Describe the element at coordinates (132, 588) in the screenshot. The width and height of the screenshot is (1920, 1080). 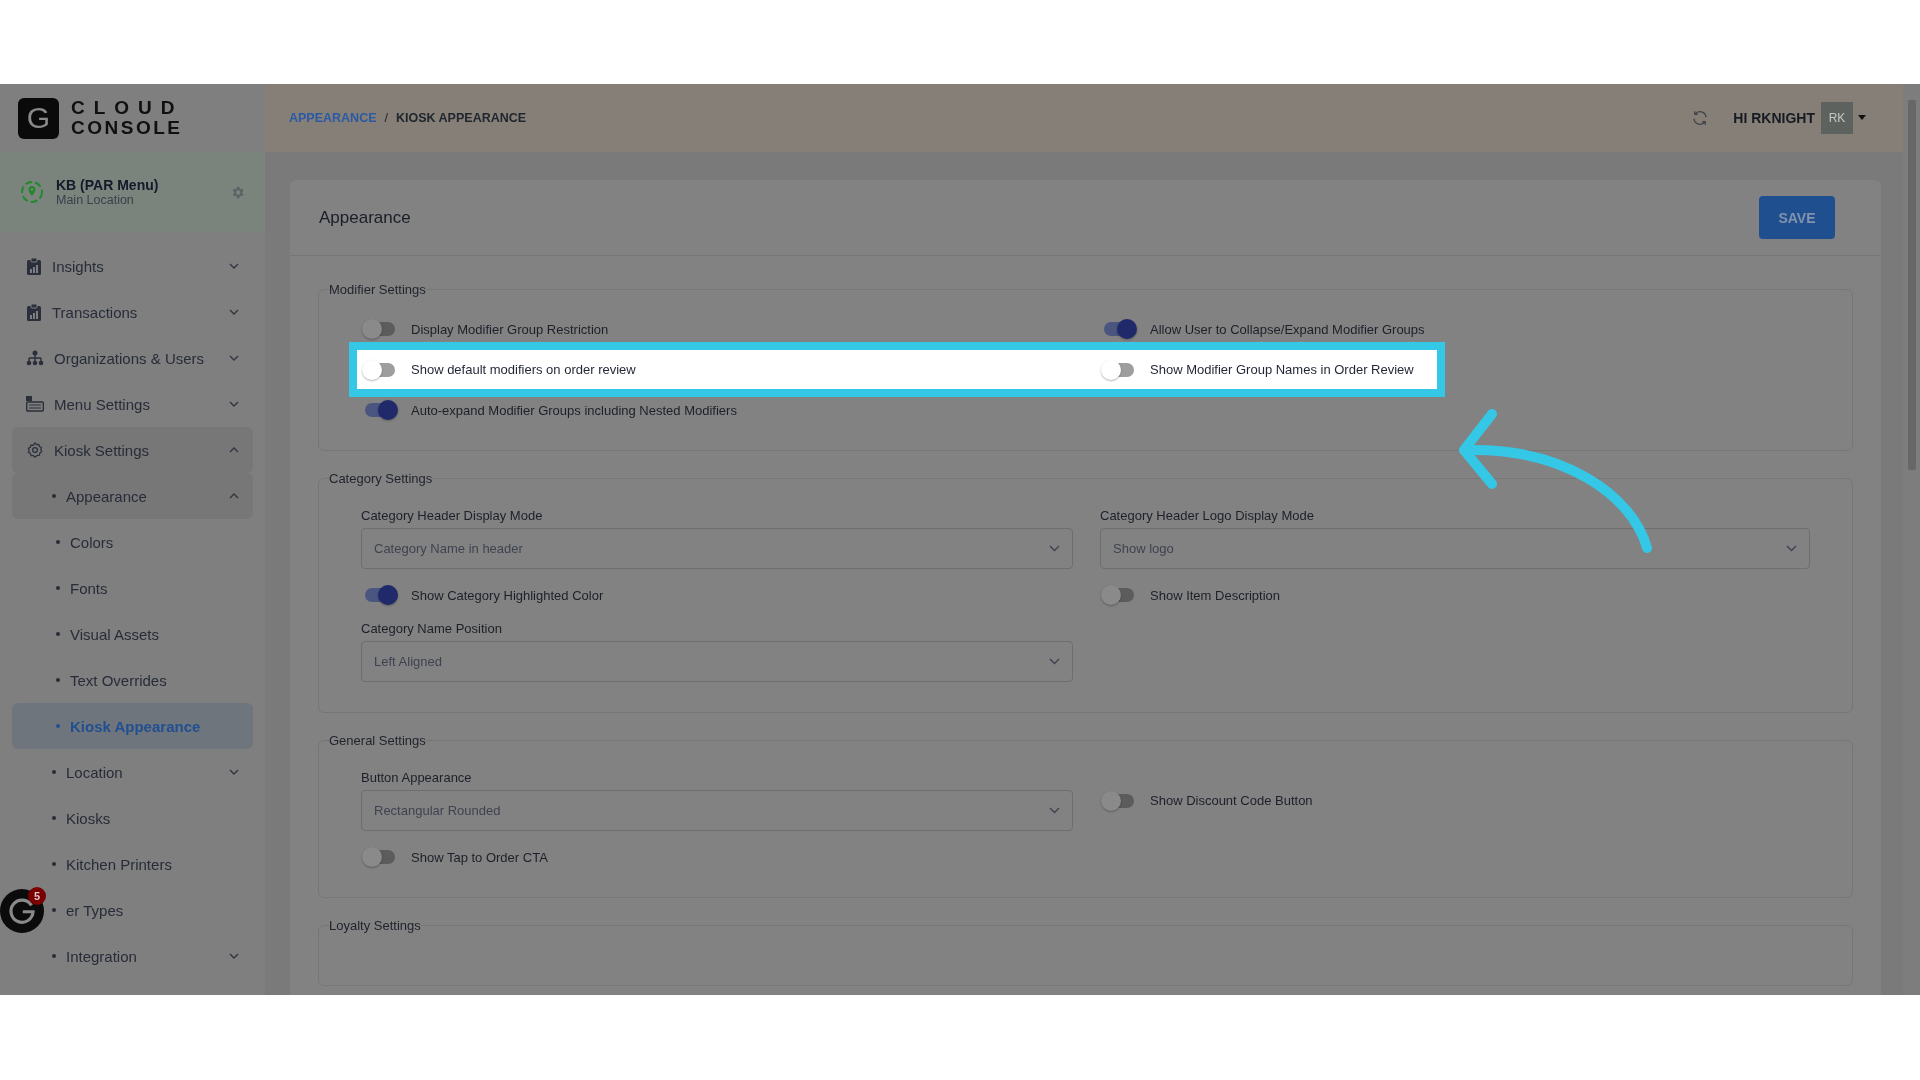
I see `sidebar-item: Fonts` at that location.